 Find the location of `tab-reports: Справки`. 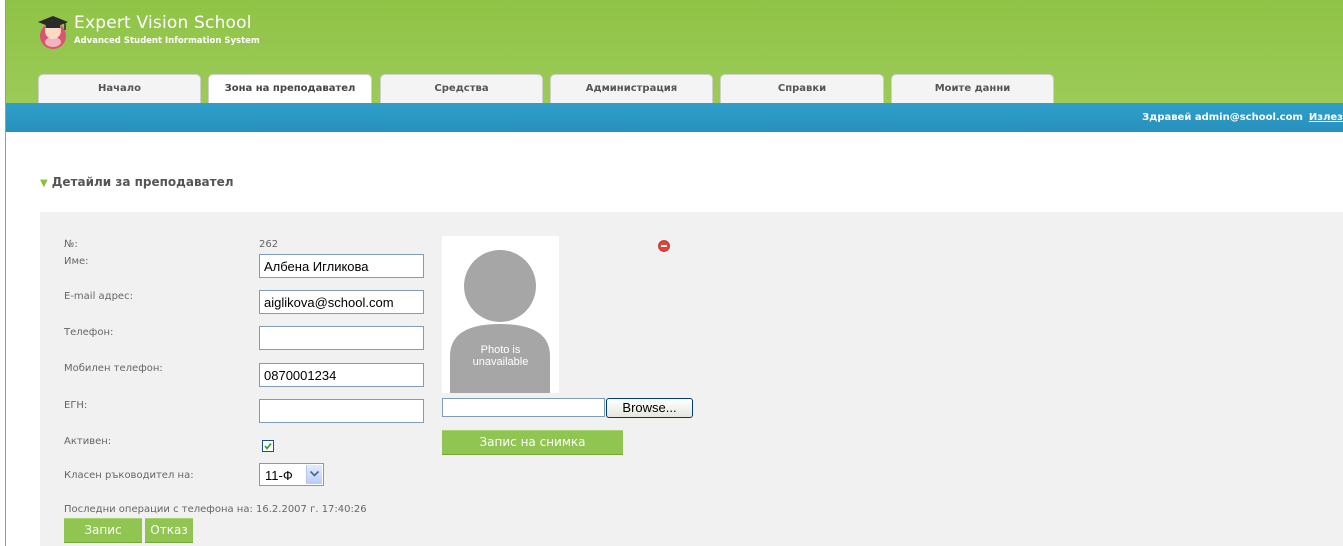

tab-reports: Справки is located at coordinates (802, 88).